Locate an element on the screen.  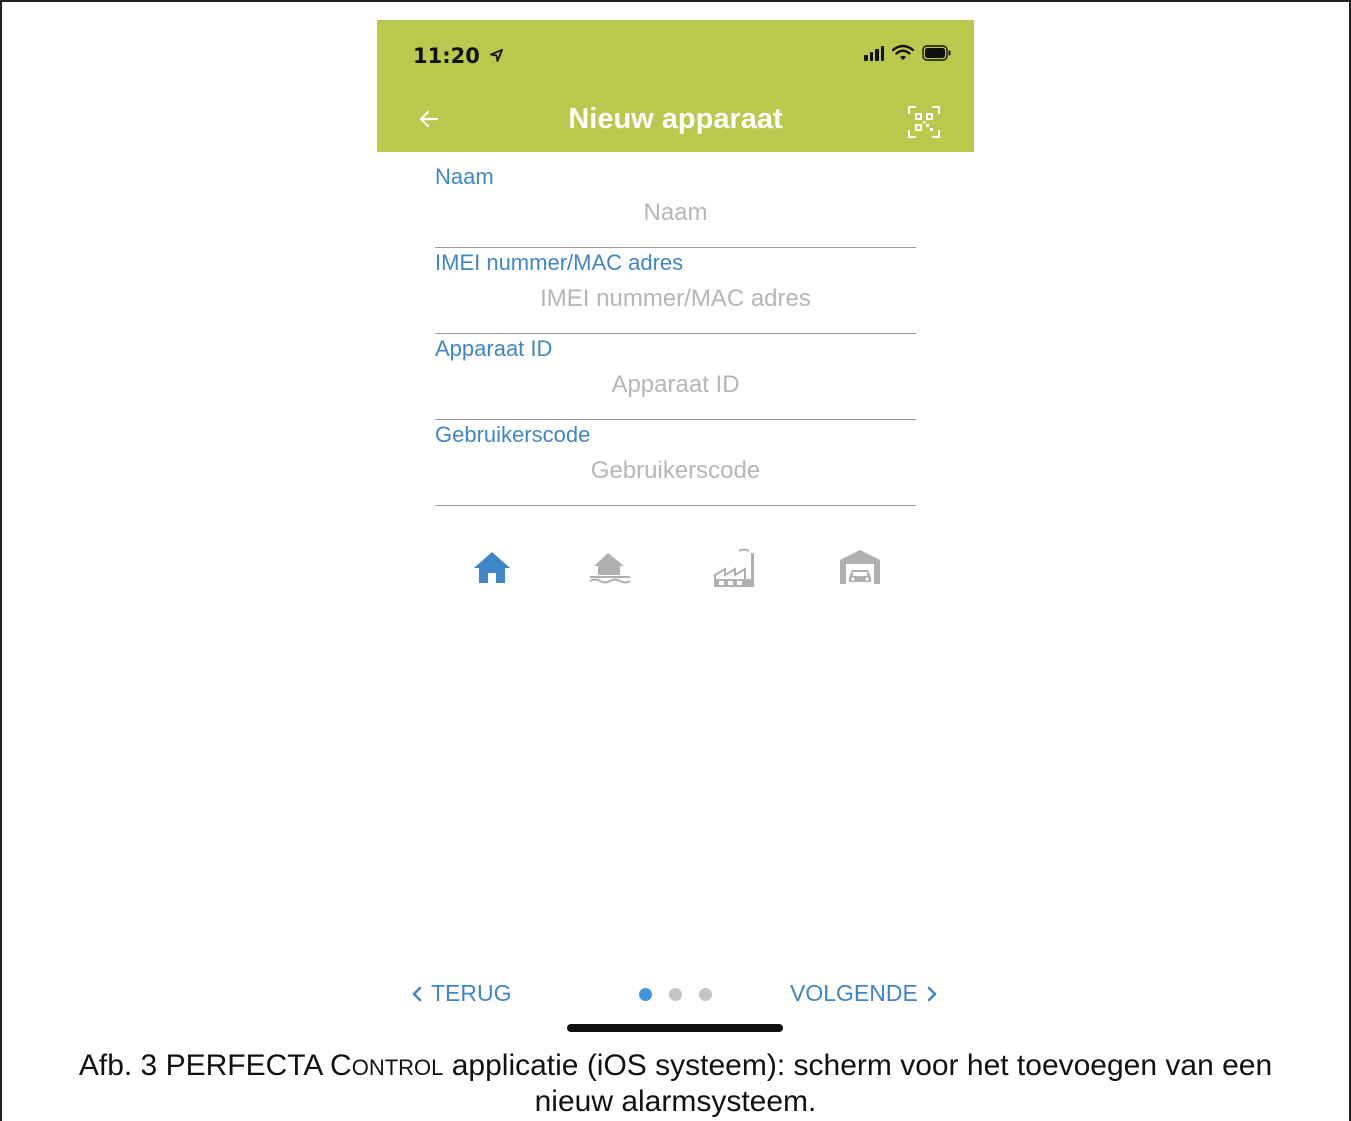
user-code-field: Gebruikerscode is located at coordinates (675, 463).